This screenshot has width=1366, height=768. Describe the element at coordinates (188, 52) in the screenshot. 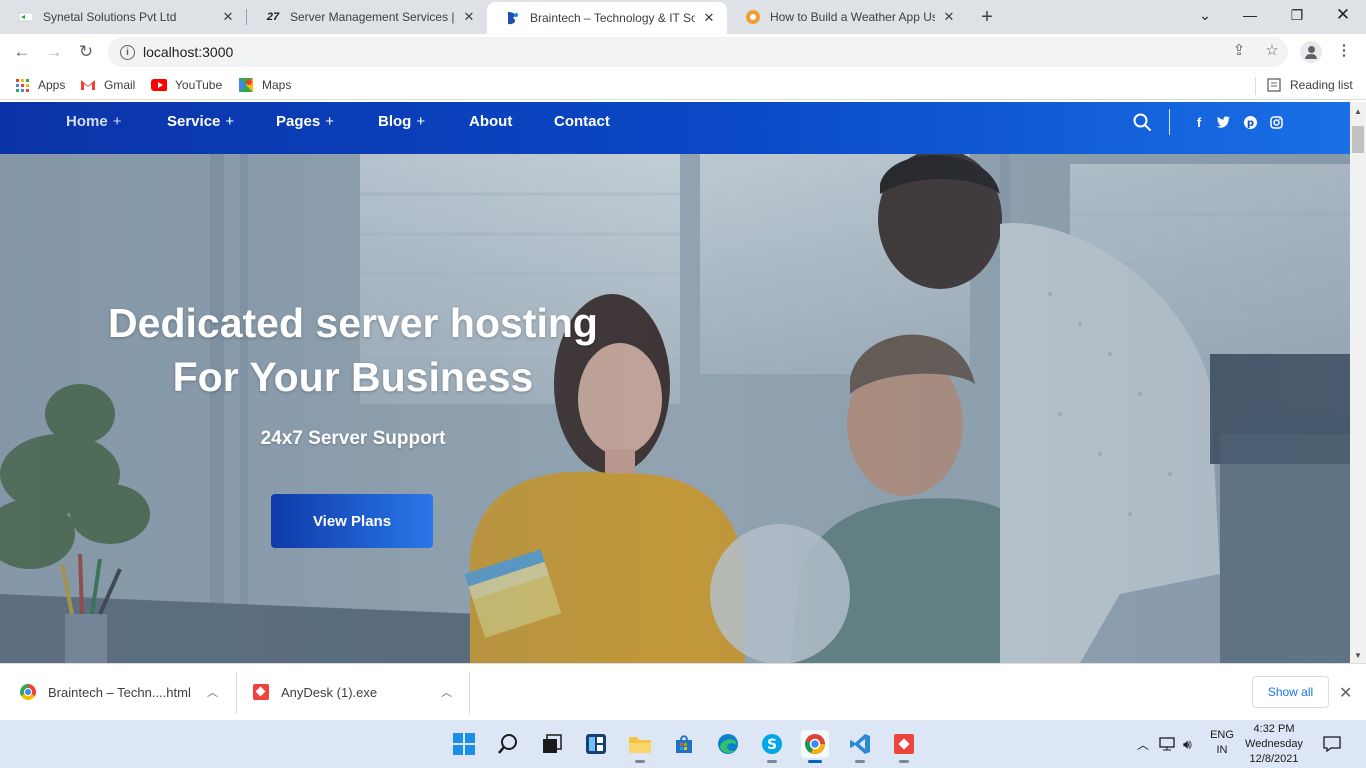

I see `url-text: localhost:3000` at that location.